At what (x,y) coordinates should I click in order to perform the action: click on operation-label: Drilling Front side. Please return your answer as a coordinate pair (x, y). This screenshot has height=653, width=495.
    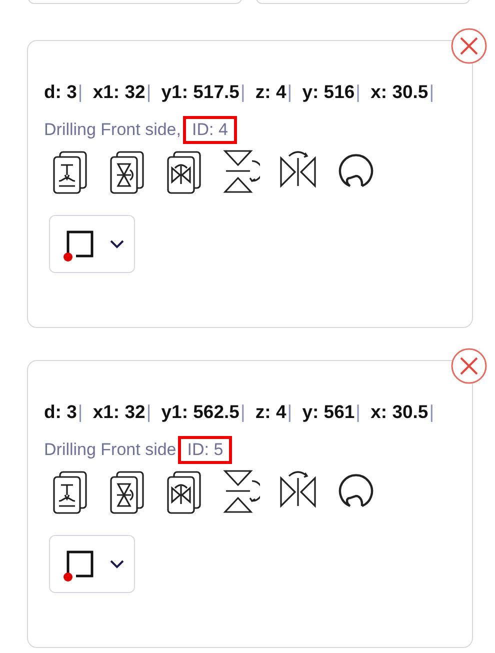
    Looking at the image, I should click on (110, 450).